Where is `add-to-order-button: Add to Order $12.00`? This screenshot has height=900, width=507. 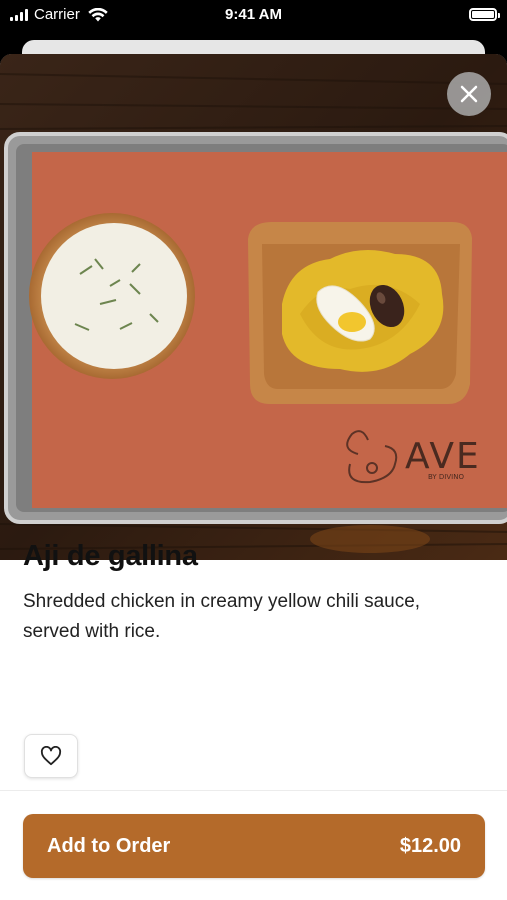 add-to-order-button: Add to Order $12.00 is located at coordinates (254, 846).